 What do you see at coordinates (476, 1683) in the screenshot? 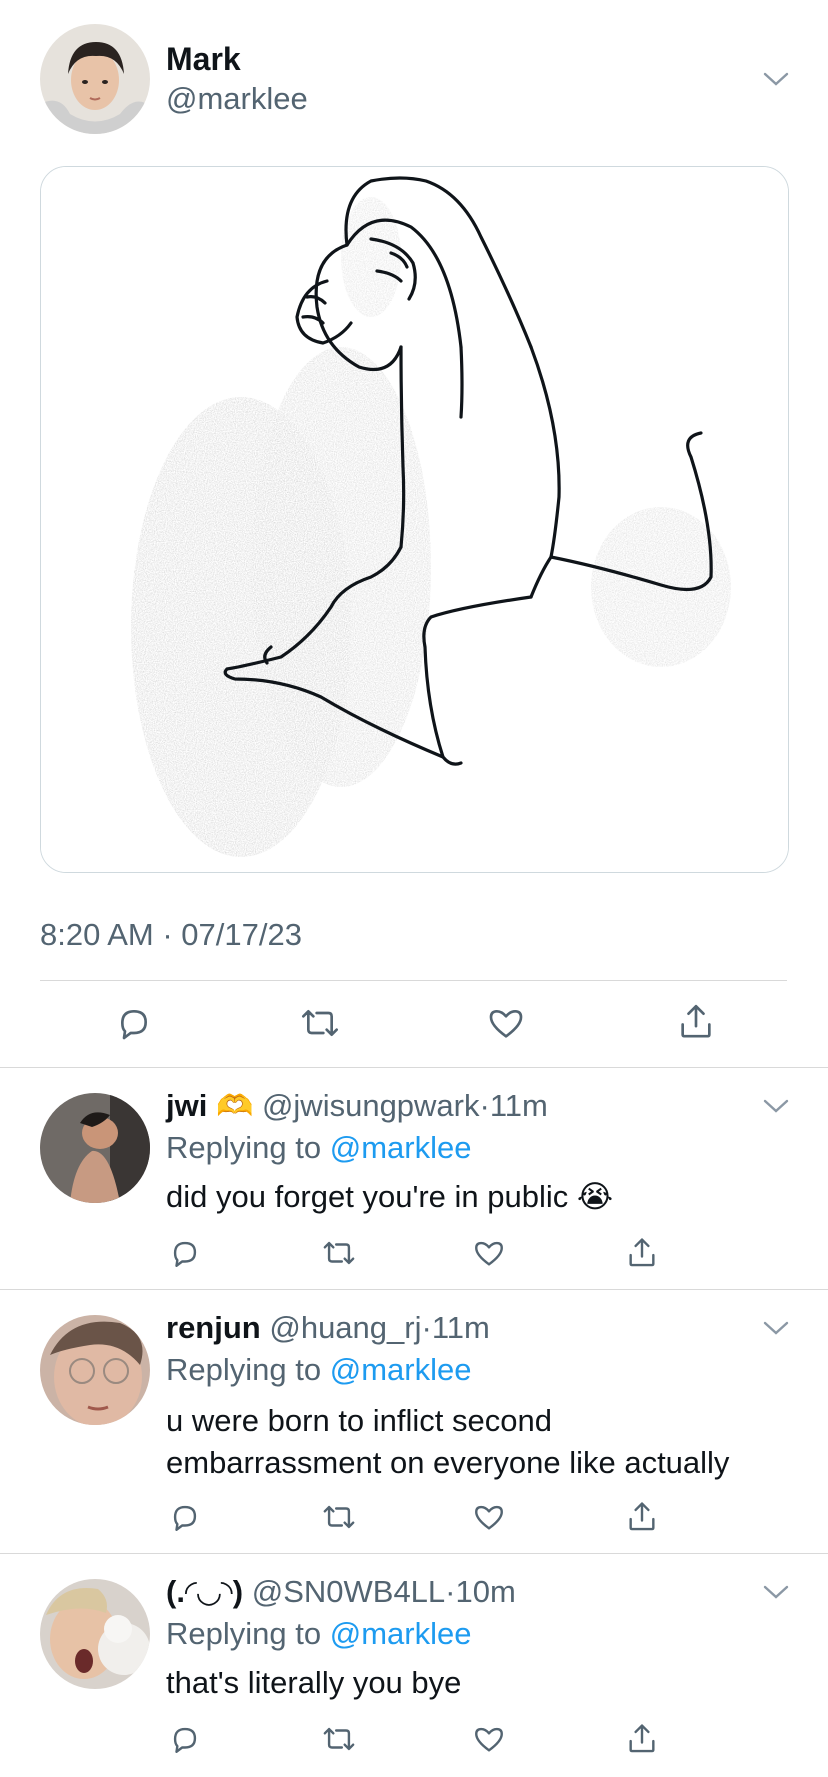
I see `reply-text: that's literally you bye` at bounding box center [476, 1683].